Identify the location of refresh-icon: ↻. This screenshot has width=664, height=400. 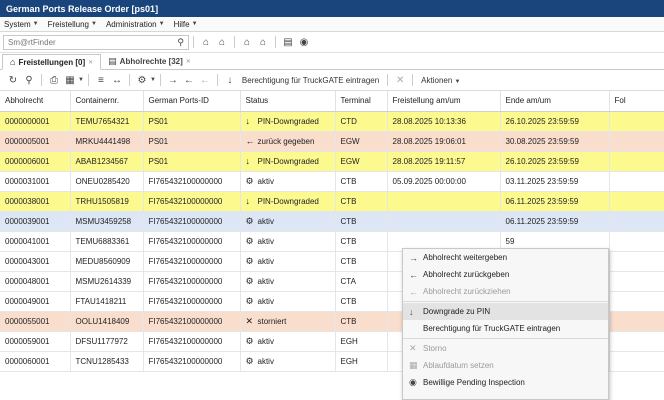
(13, 80).